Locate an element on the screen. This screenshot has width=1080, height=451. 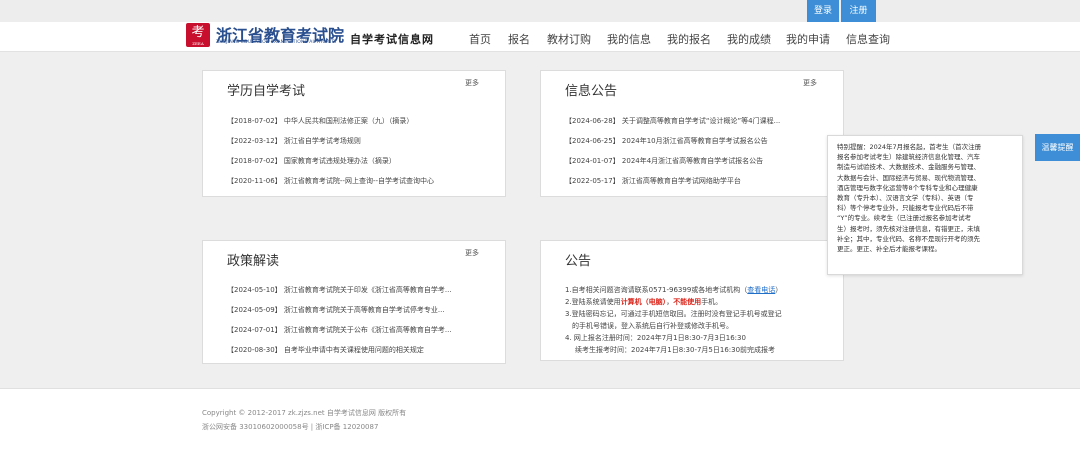
list-item: 【2024-06-25】 2024年10月浙江省高等教育自学考试报名公告 is located at coordinates (666, 141).